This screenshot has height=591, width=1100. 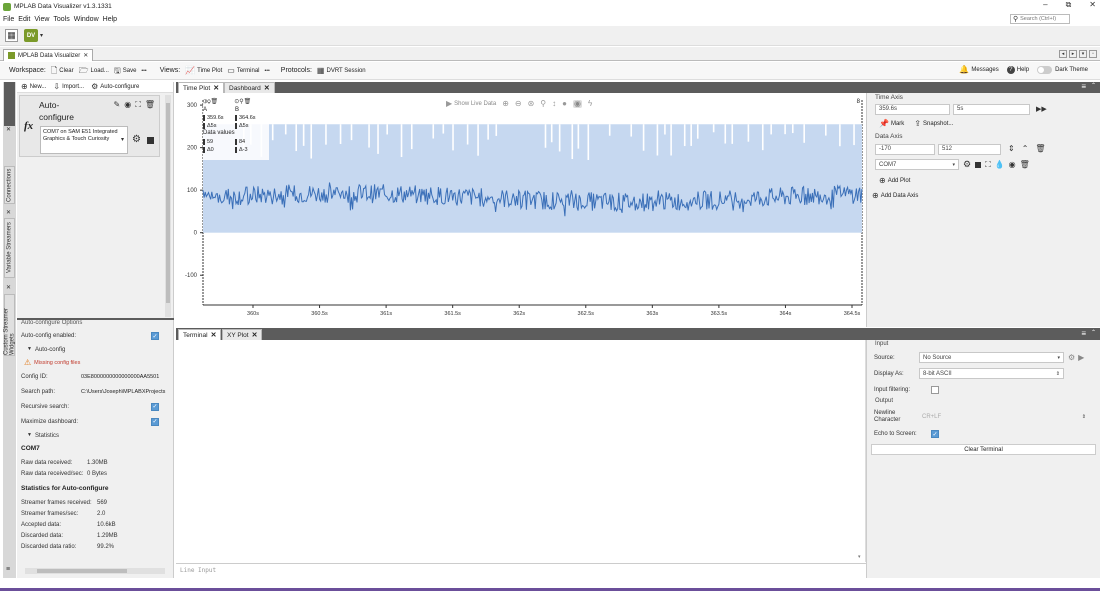 What do you see at coordinates (1093, 54) in the screenshot?
I see `doc-maximize-icon: ▫` at bounding box center [1093, 54].